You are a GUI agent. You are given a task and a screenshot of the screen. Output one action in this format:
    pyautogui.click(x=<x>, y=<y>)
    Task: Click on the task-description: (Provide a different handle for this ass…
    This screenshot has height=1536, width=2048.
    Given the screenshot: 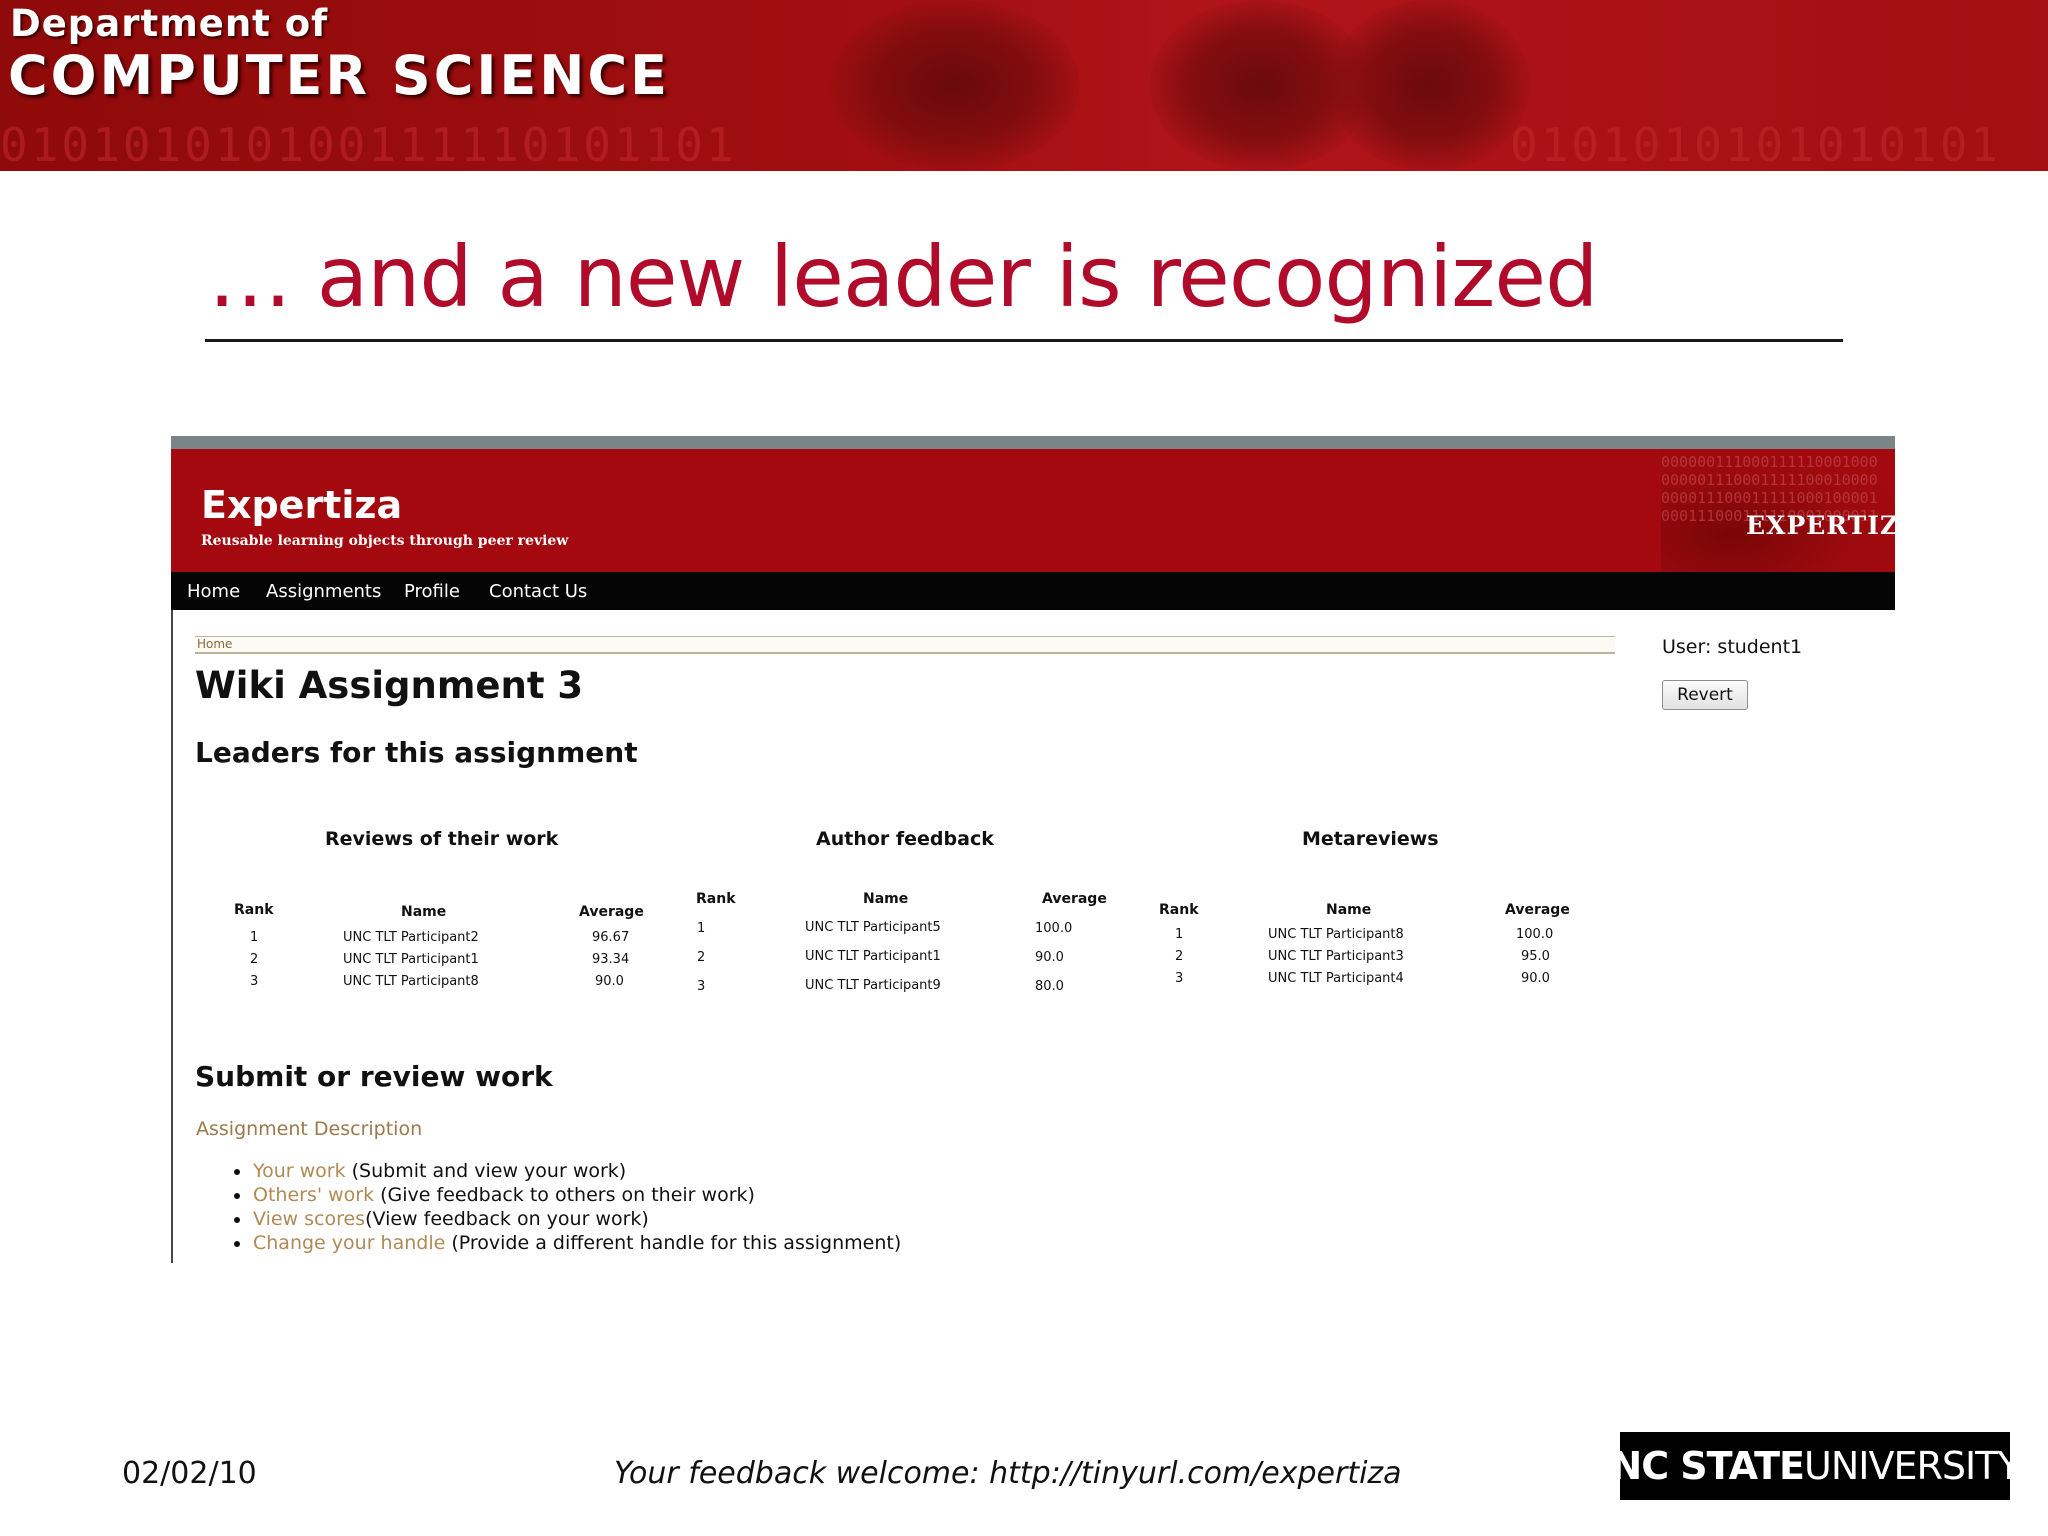 What is the action you would take?
    pyautogui.click(x=673, y=1243)
    